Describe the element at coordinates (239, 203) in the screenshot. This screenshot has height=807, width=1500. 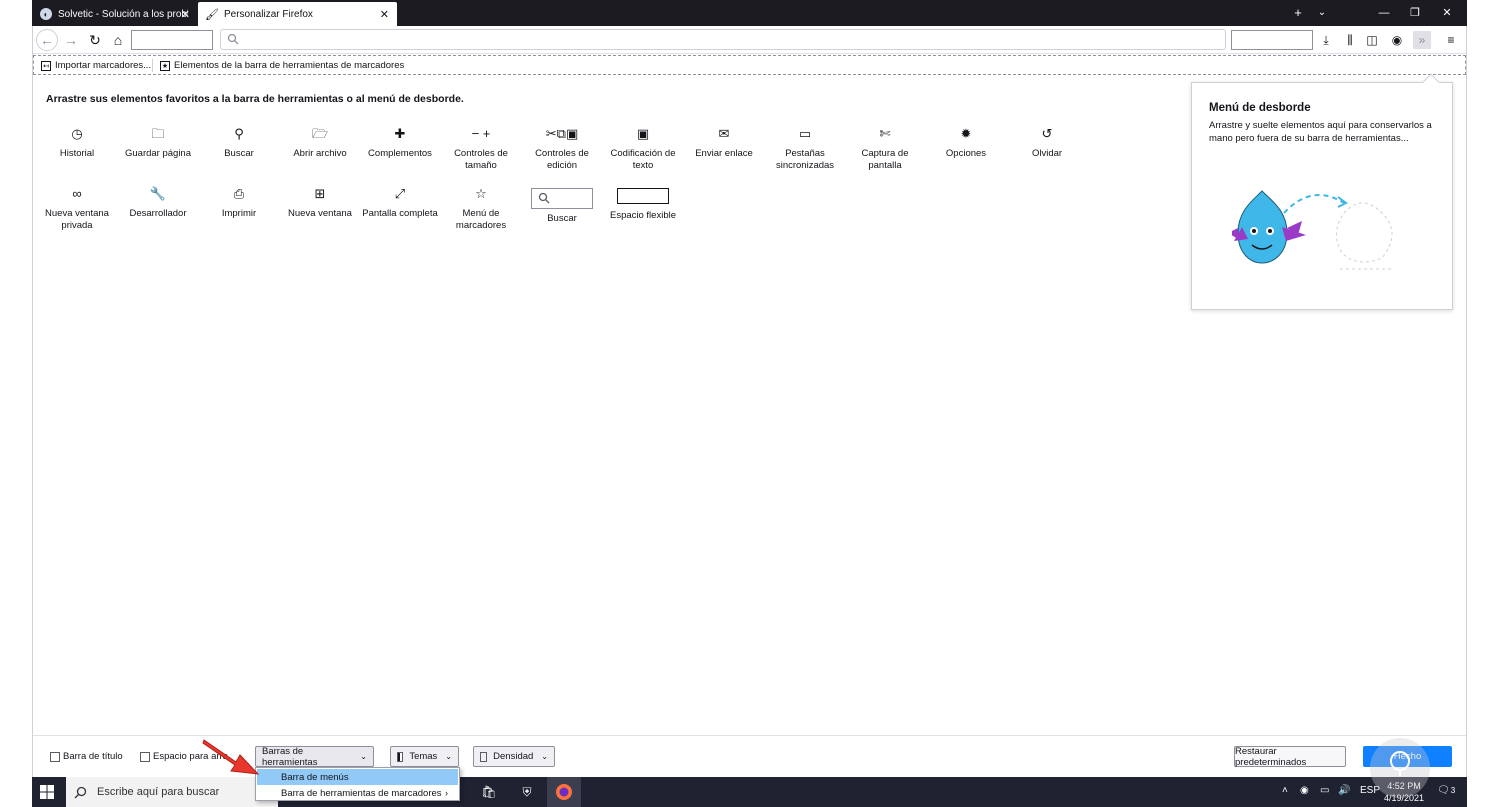
I see `palette-item: ⎙ Imprimir` at that location.